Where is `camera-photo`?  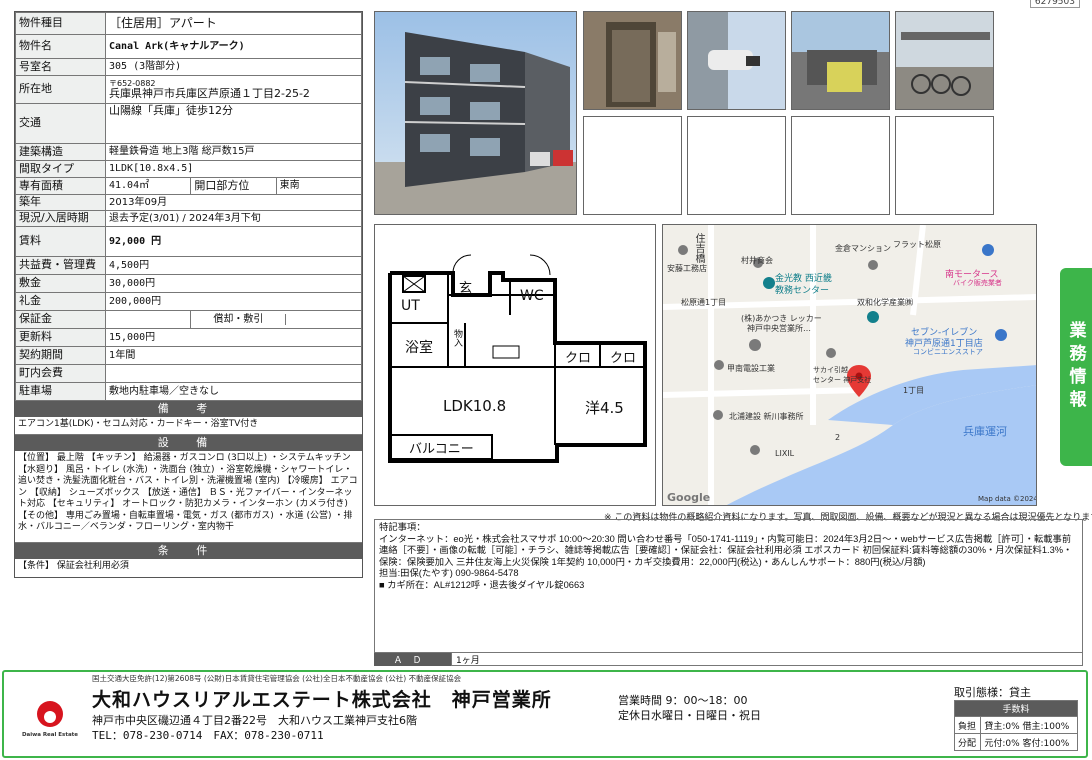
camera-photo is located at coordinates (736, 60).